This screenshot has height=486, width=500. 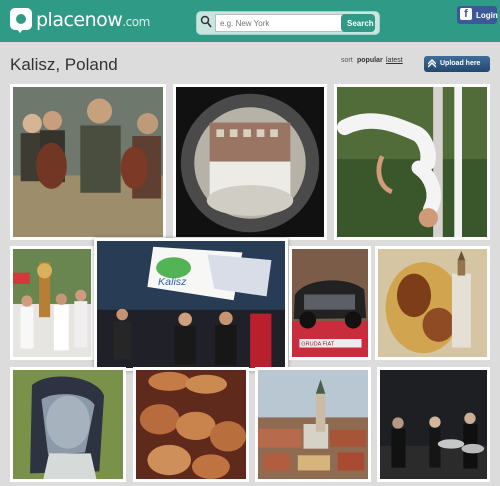 I want to click on photo-blue-statue, so click(x=68, y=424).